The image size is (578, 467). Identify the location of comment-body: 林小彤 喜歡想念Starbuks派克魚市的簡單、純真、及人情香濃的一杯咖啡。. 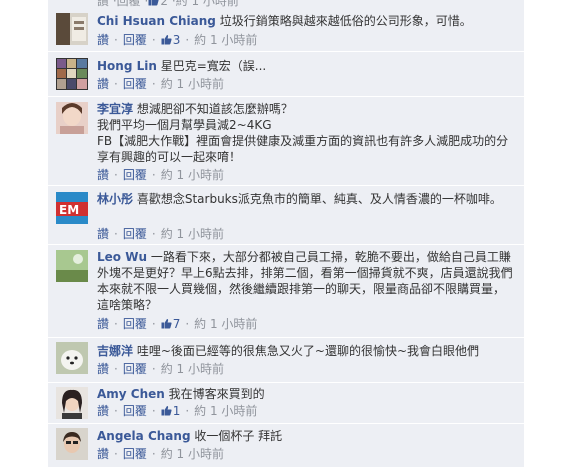
(306, 199).